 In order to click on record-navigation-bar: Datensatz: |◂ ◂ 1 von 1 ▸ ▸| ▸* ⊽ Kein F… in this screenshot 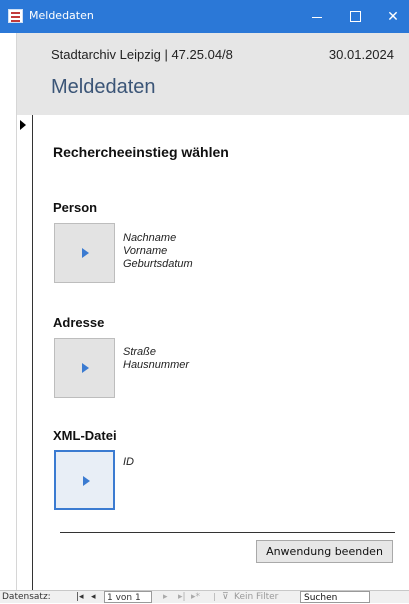, I will do `click(204, 596)`.